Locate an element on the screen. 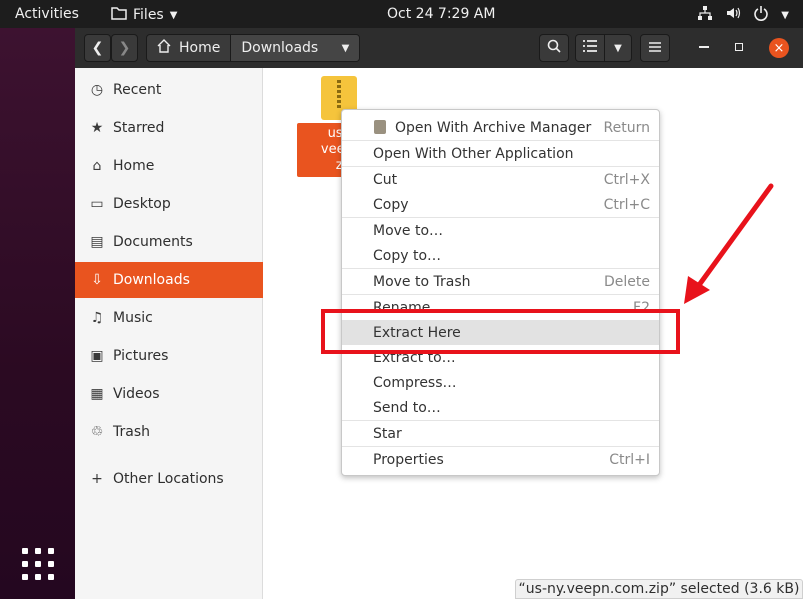 This screenshot has width=803, height=599. sidebar-item-desktop: ▭ Desktop is located at coordinates (169, 204).